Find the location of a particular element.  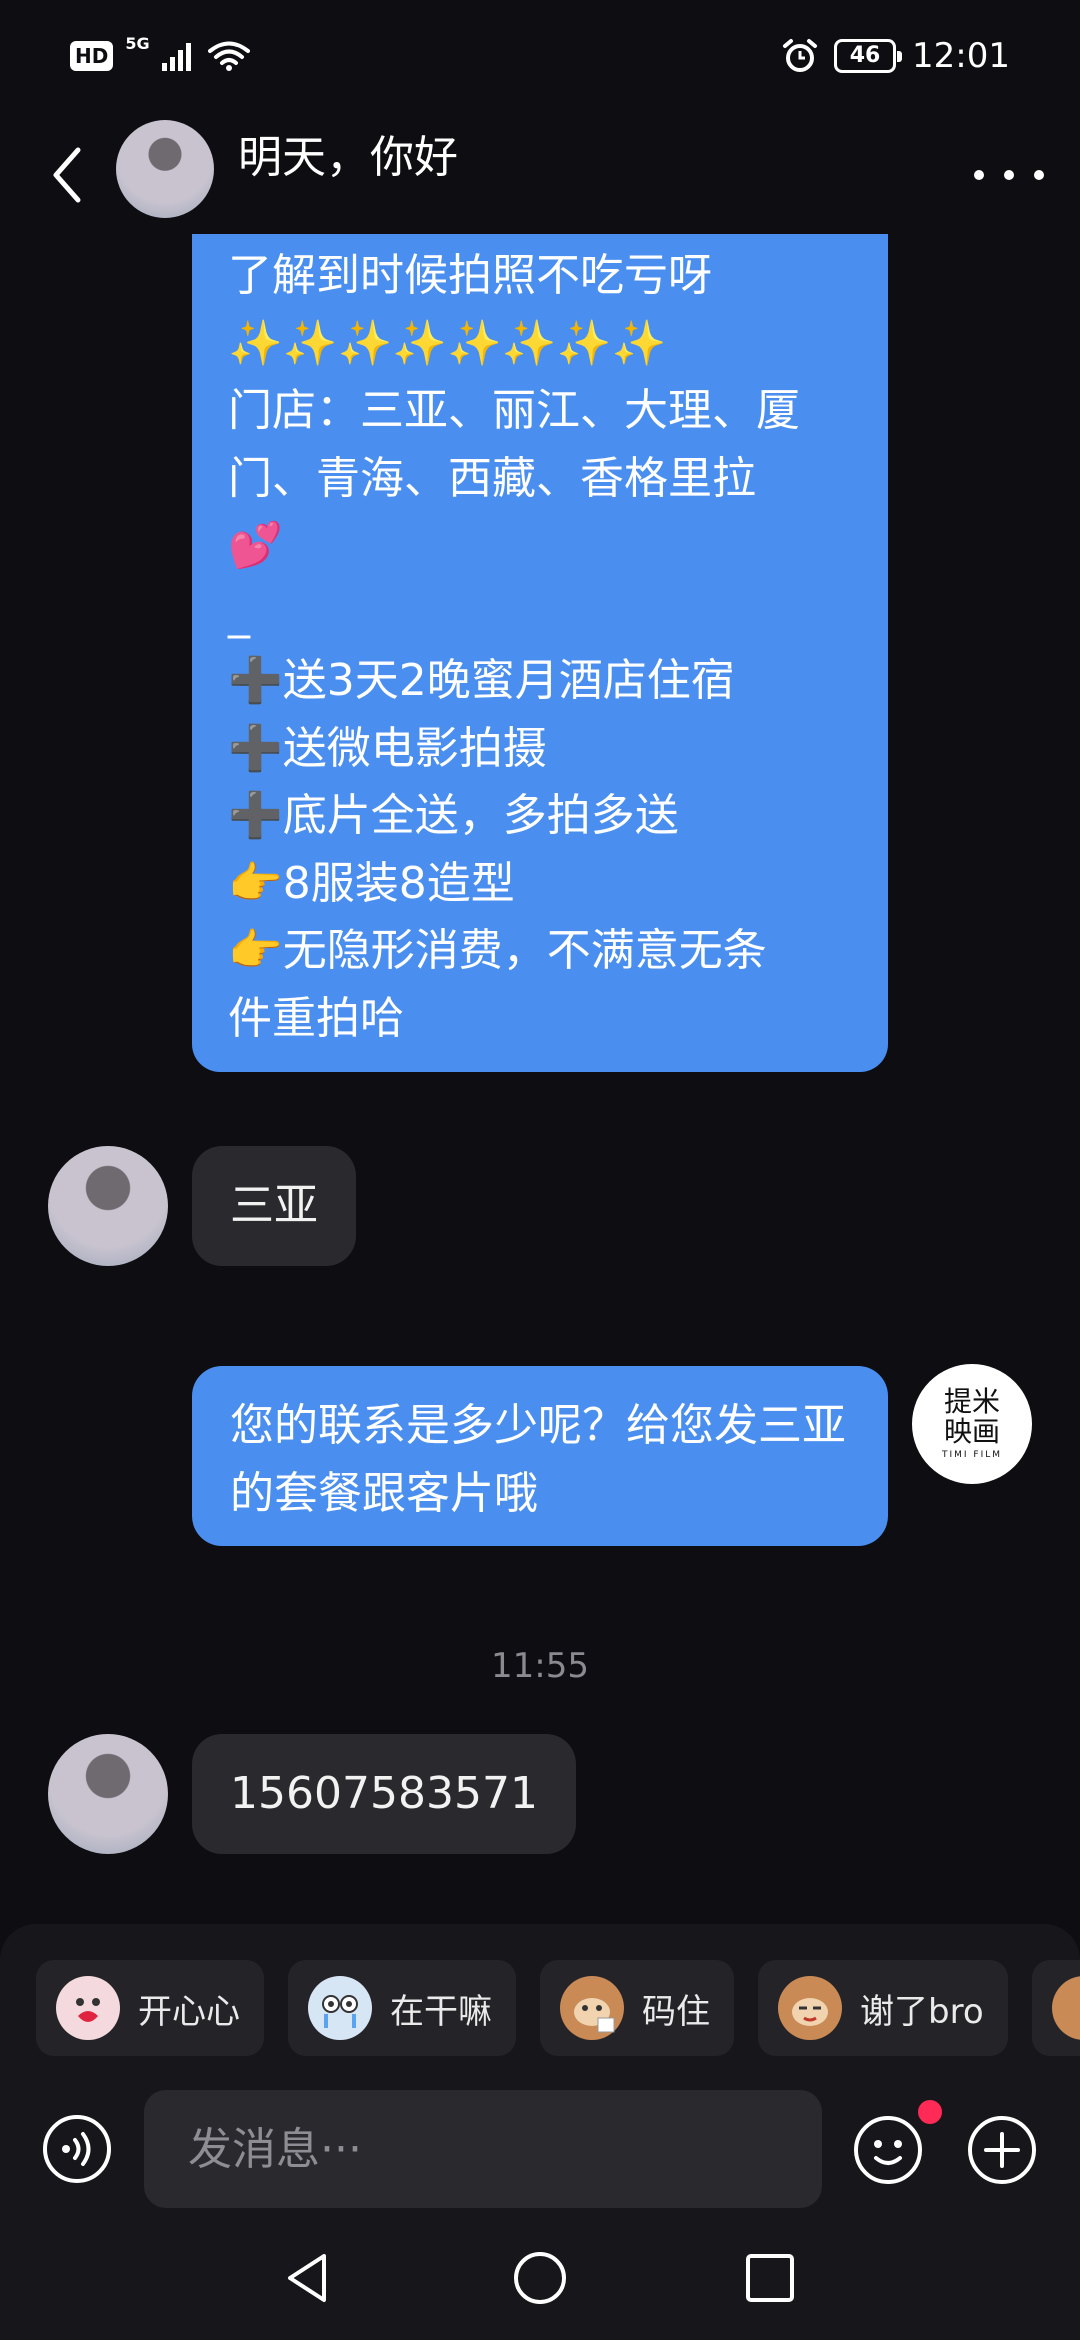

message-text: 三亚 is located at coordinates (274, 1205).